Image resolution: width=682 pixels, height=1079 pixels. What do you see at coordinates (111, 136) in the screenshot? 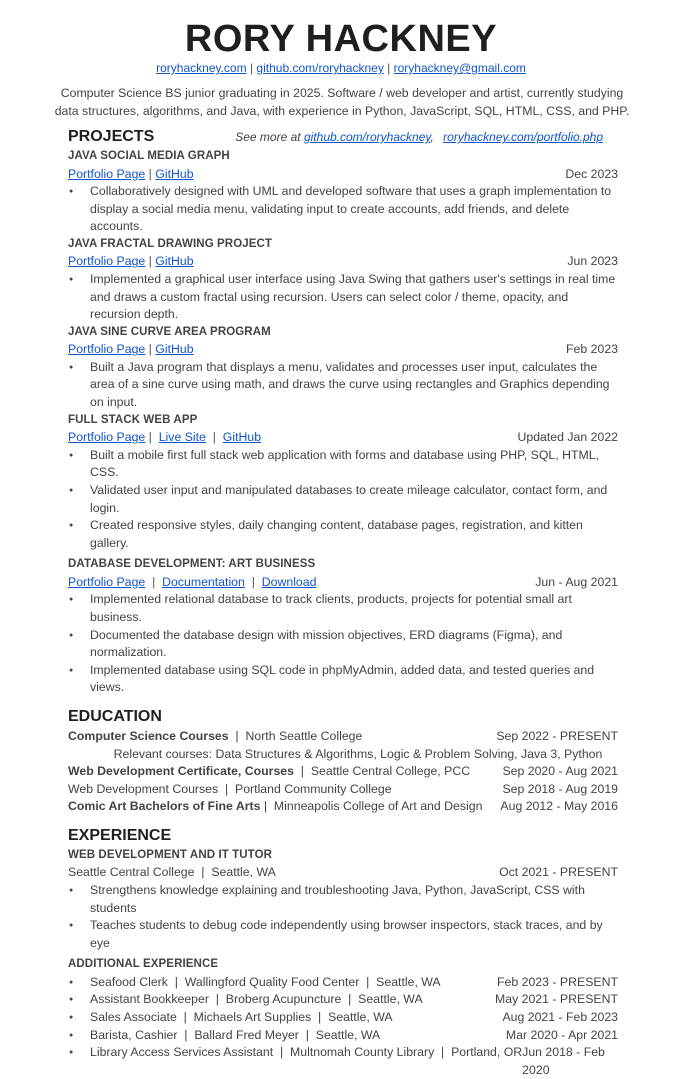
I see `section-title-projects: PROJECTS` at bounding box center [111, 136].